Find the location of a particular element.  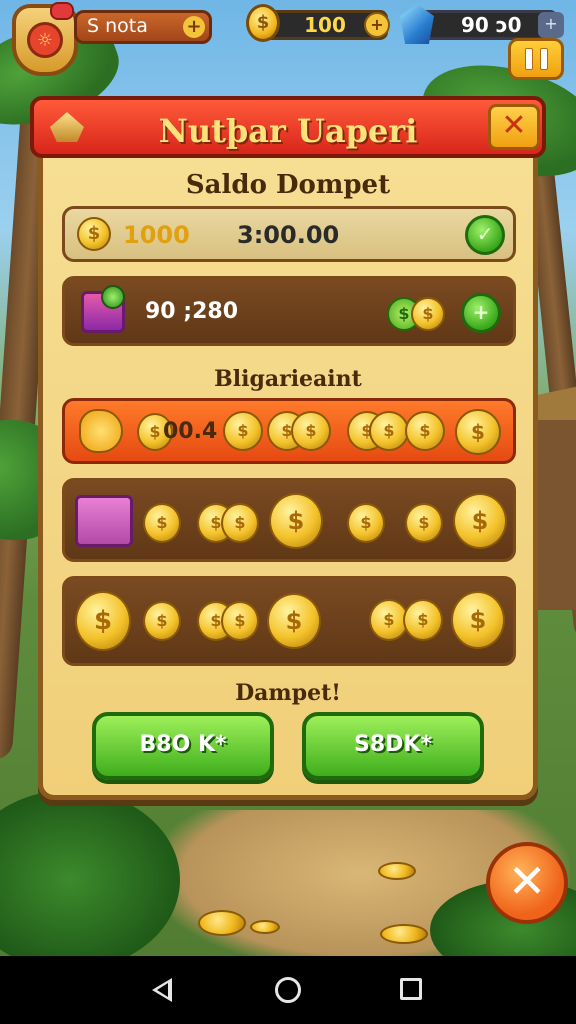

package-row-3: $ $ $ $ $ $ $ $ is located at coordinates (289, 621).